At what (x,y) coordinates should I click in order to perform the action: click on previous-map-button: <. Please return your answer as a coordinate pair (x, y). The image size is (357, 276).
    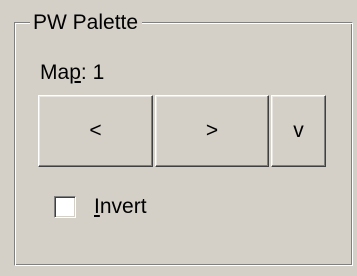
    Looking at the image, I should click on (95, 131).